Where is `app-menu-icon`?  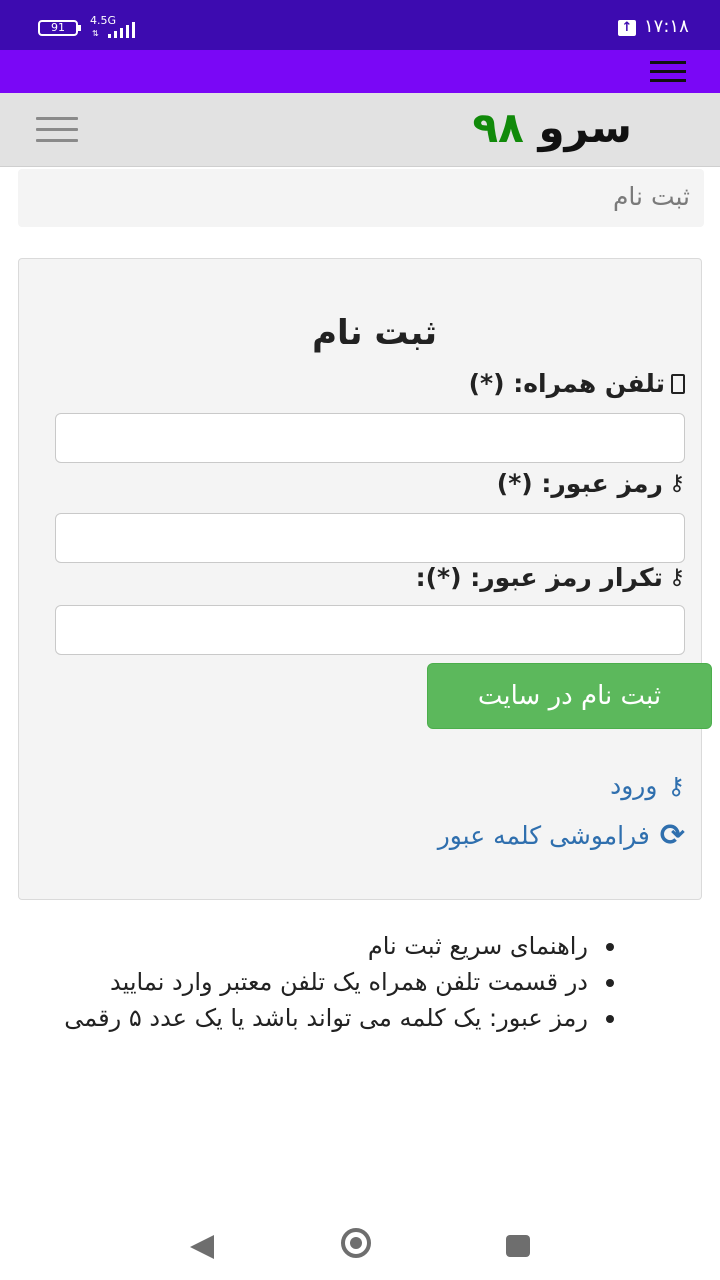 app-menu-icon is located at coordinates (668, 72).